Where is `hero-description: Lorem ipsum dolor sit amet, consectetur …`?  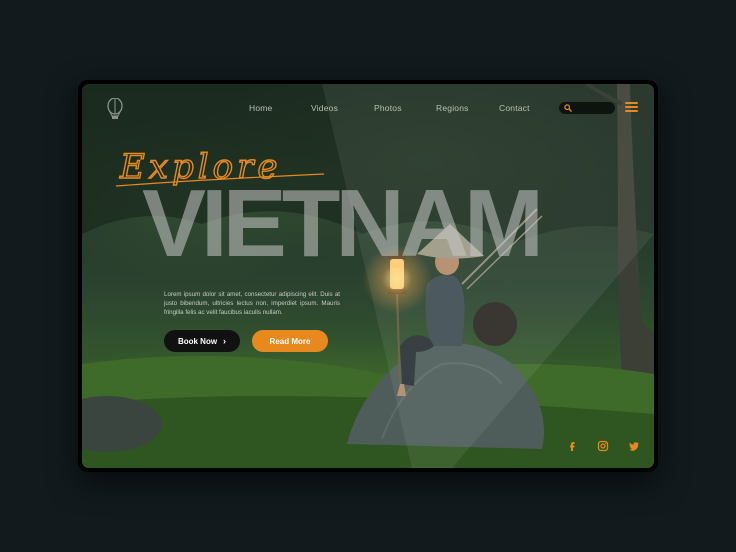 hero-description: Lorem ipsum dolor sit amet, consectetur … is located at coordinates (252, 303).